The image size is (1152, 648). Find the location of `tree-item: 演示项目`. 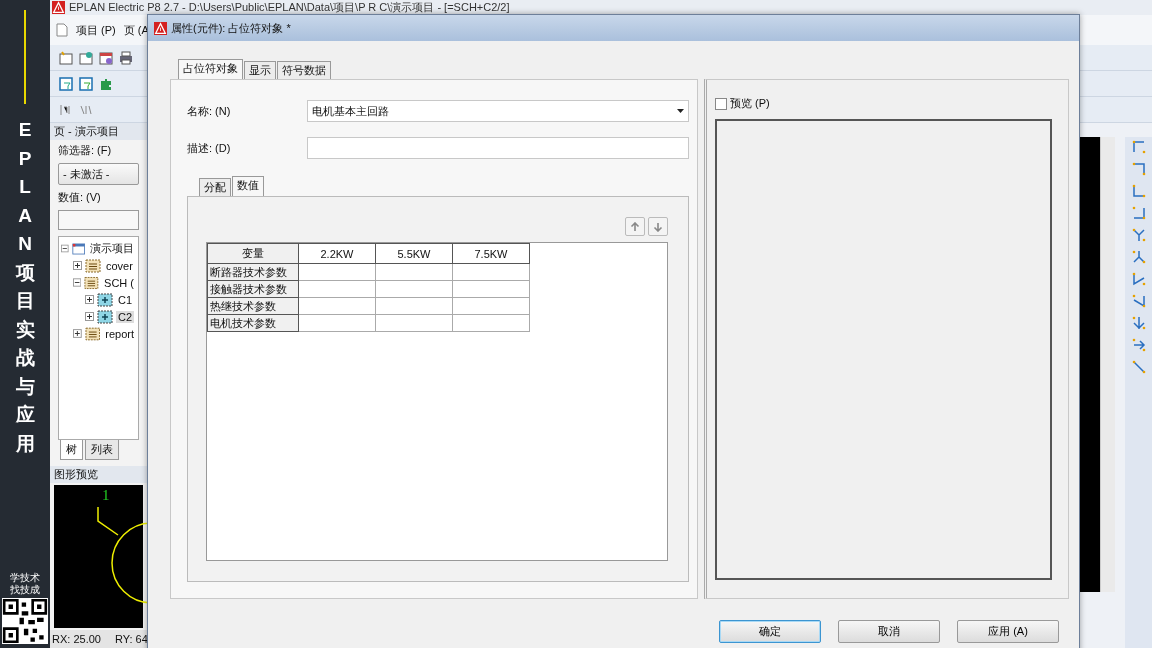

tree-item: 演示项目 is located at coordinates (112, 248).